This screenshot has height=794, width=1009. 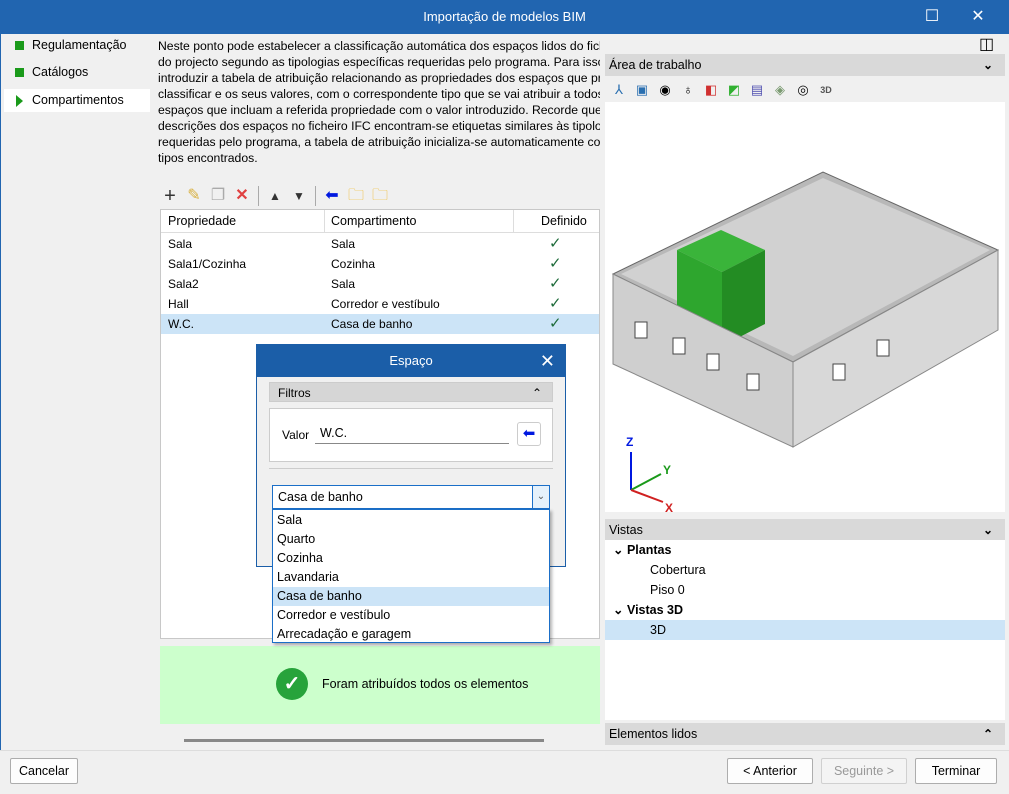 I want to click on option-quarto: Quarto, so click(x=411, y=539).